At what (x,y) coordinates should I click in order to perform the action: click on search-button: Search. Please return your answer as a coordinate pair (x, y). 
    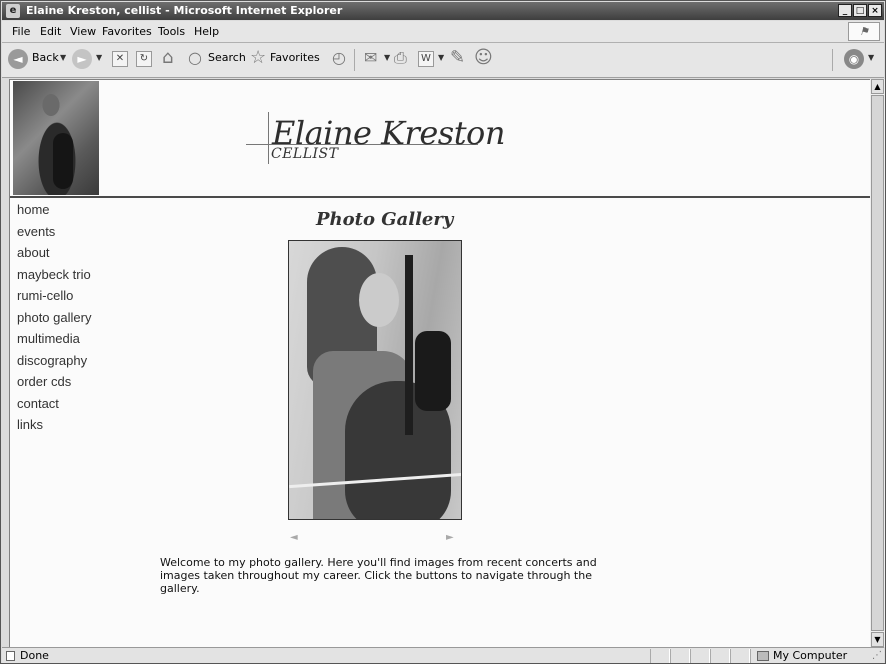
    Looking at the image, I should click on (227, 57).